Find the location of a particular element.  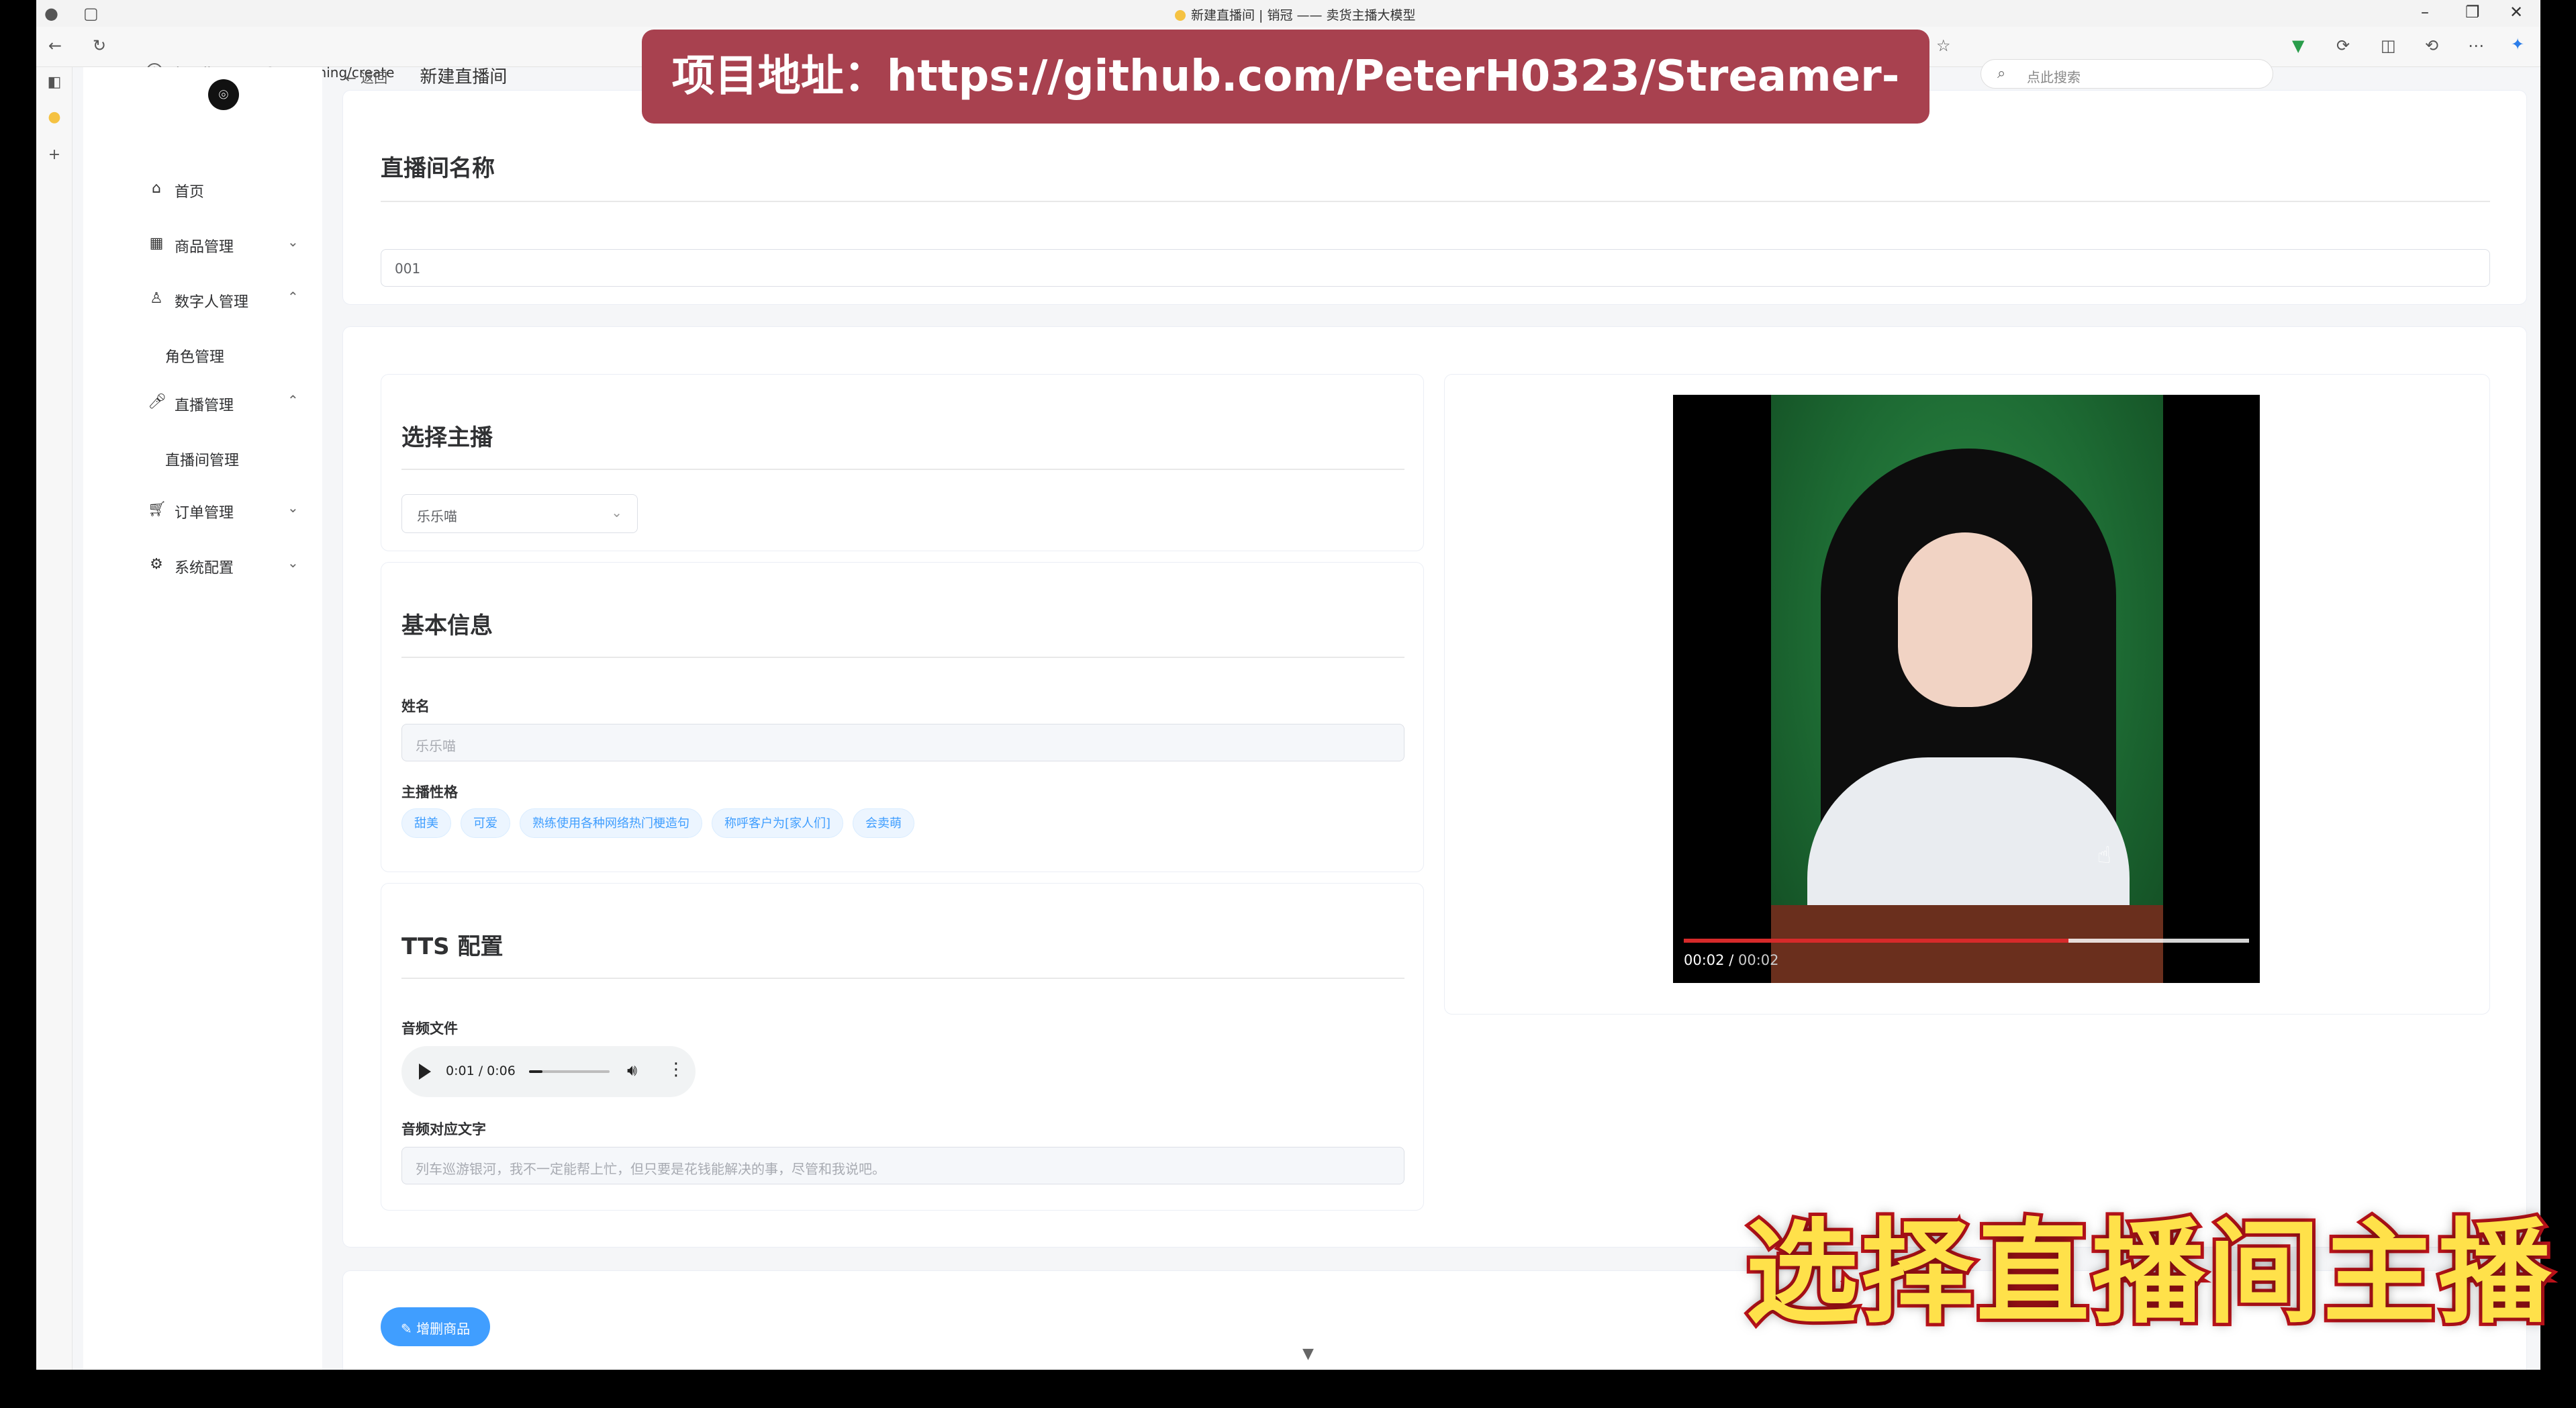

video-time: 00:02 / 00:02 is located at coordinates (1731, 960).